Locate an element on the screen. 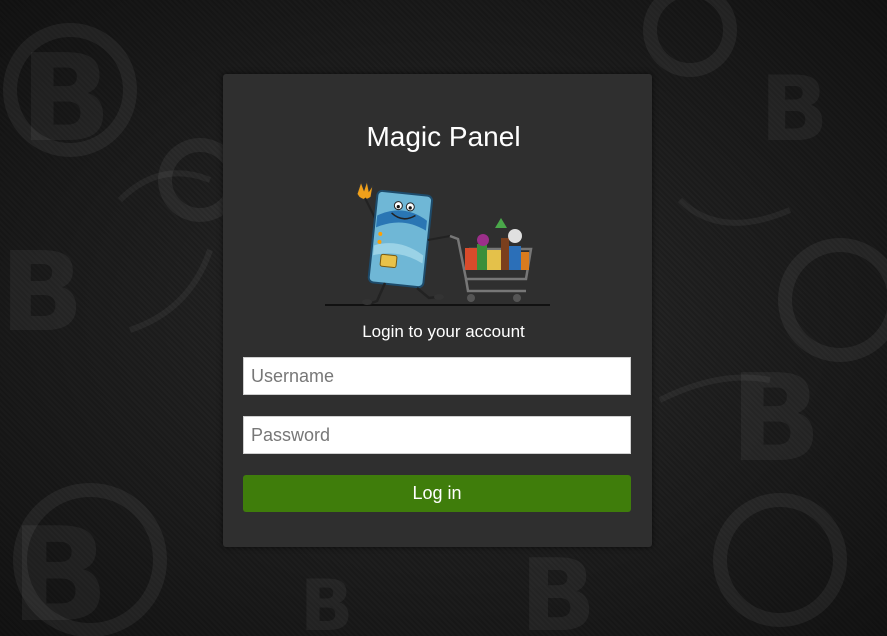 Image resolution: width=887 pixels, height=636 pixels. page-title: Magic Panel is located at coordinates (443, 136).